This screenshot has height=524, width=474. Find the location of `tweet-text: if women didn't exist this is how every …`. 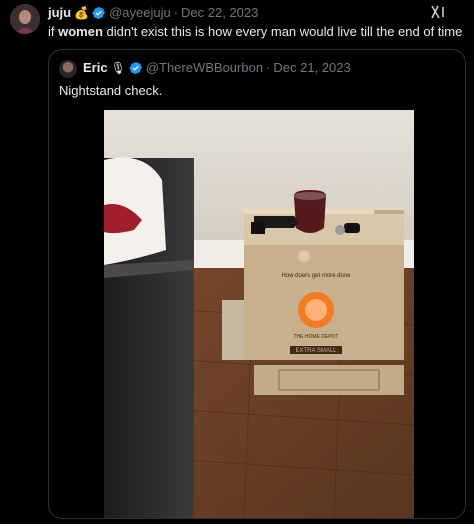

tweet-text: if women didn't exist this is how every … is located at coordinates (255, 31).